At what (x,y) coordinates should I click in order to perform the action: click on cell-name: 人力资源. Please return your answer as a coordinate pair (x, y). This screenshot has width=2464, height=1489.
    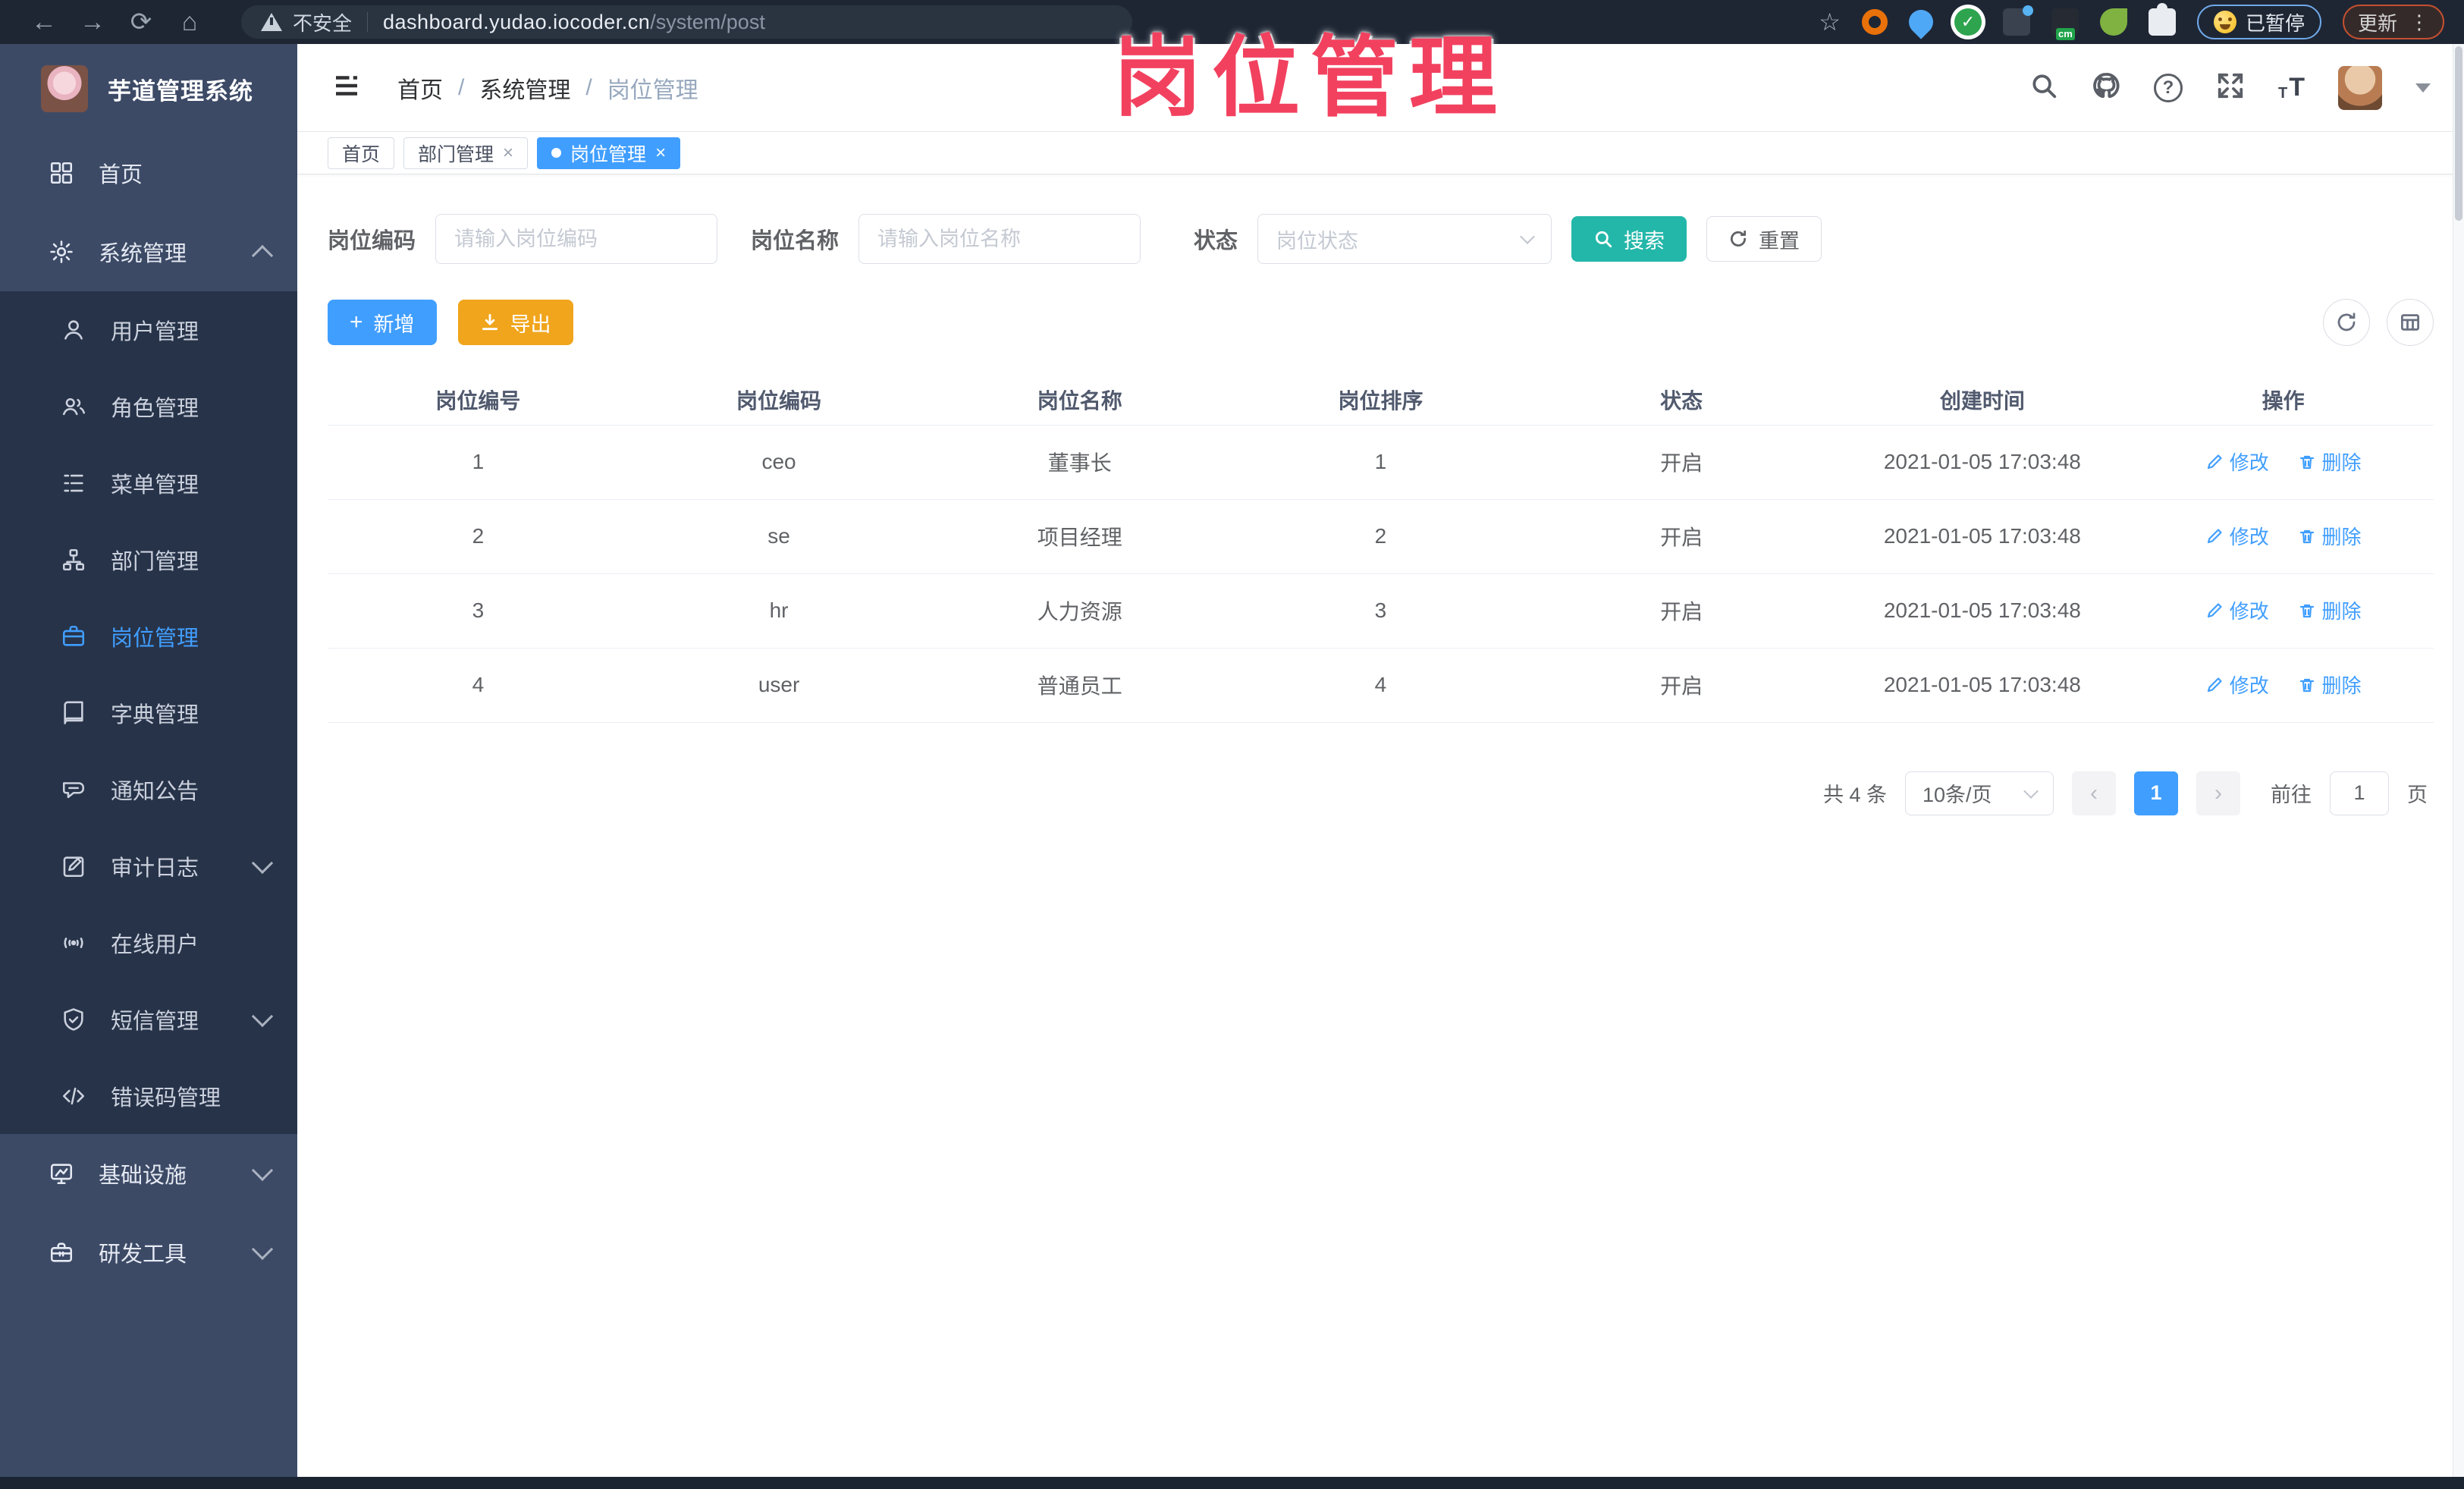
    Looking at the image, I should click on (1080, 611).